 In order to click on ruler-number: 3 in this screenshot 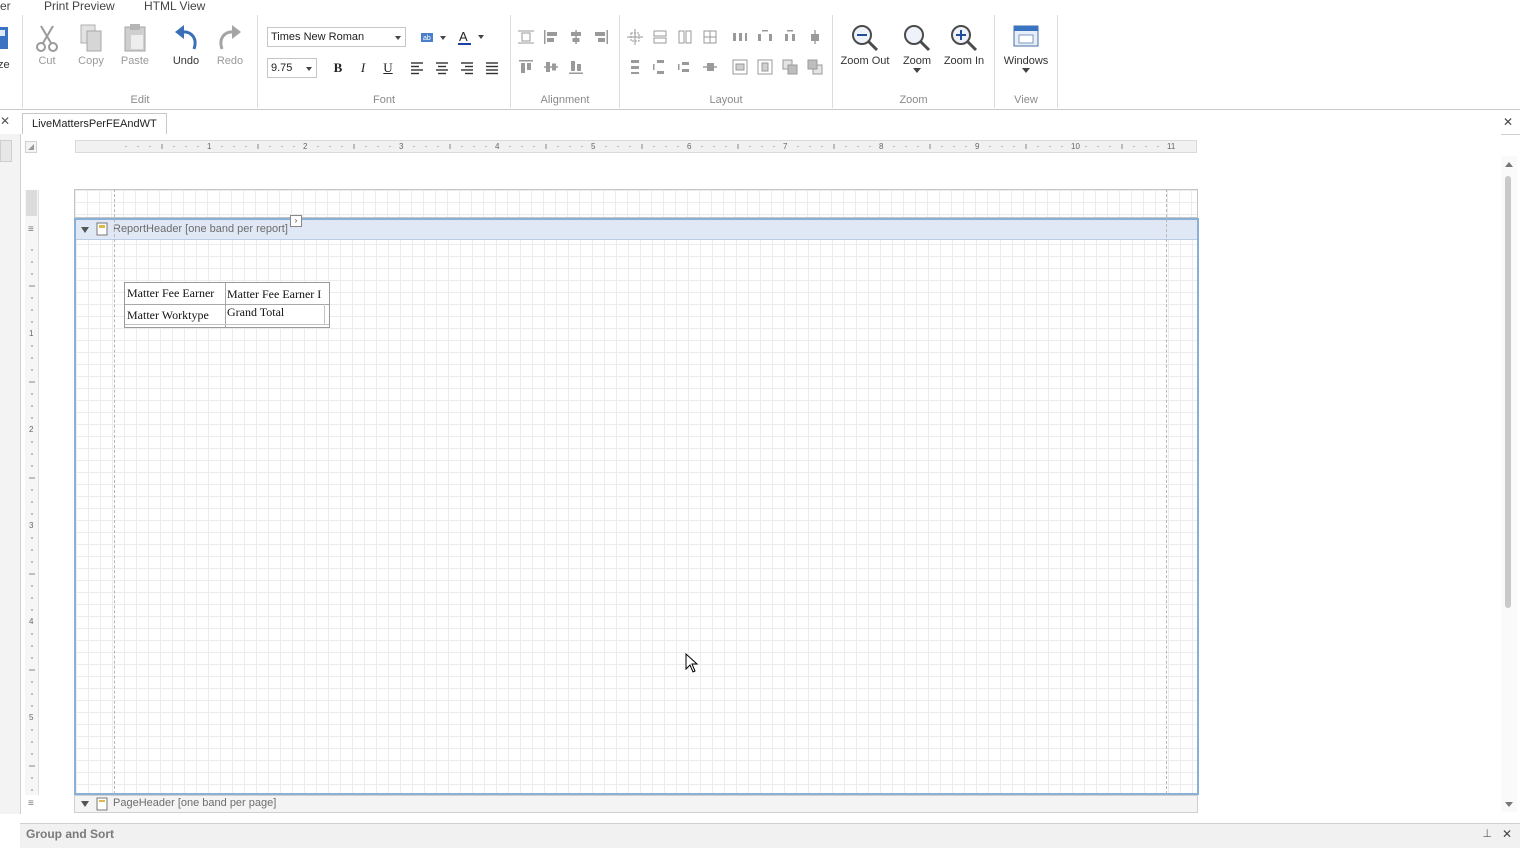, I will do `click(31, 525)`.